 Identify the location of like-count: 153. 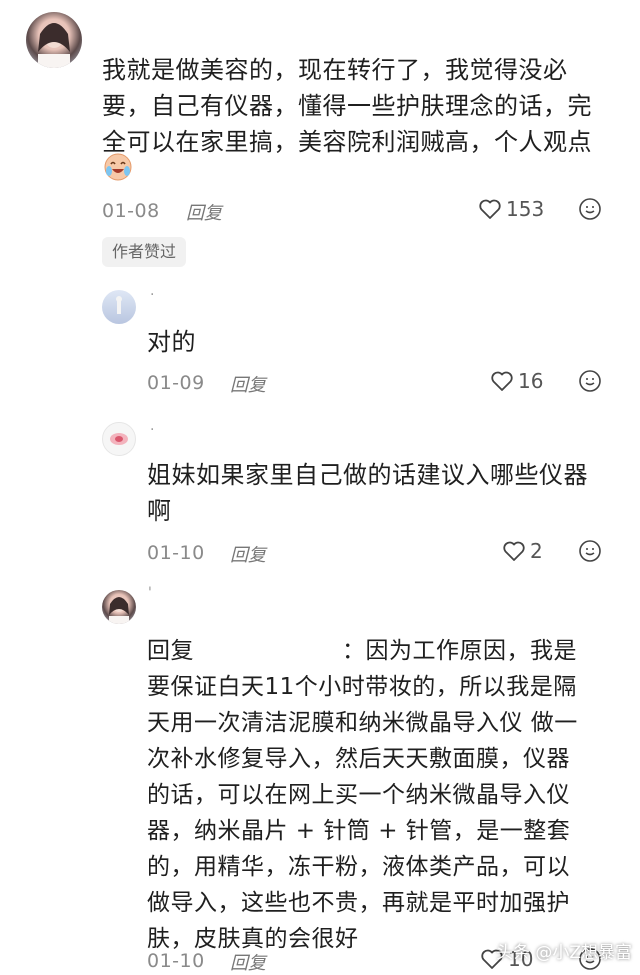
(525, 209).